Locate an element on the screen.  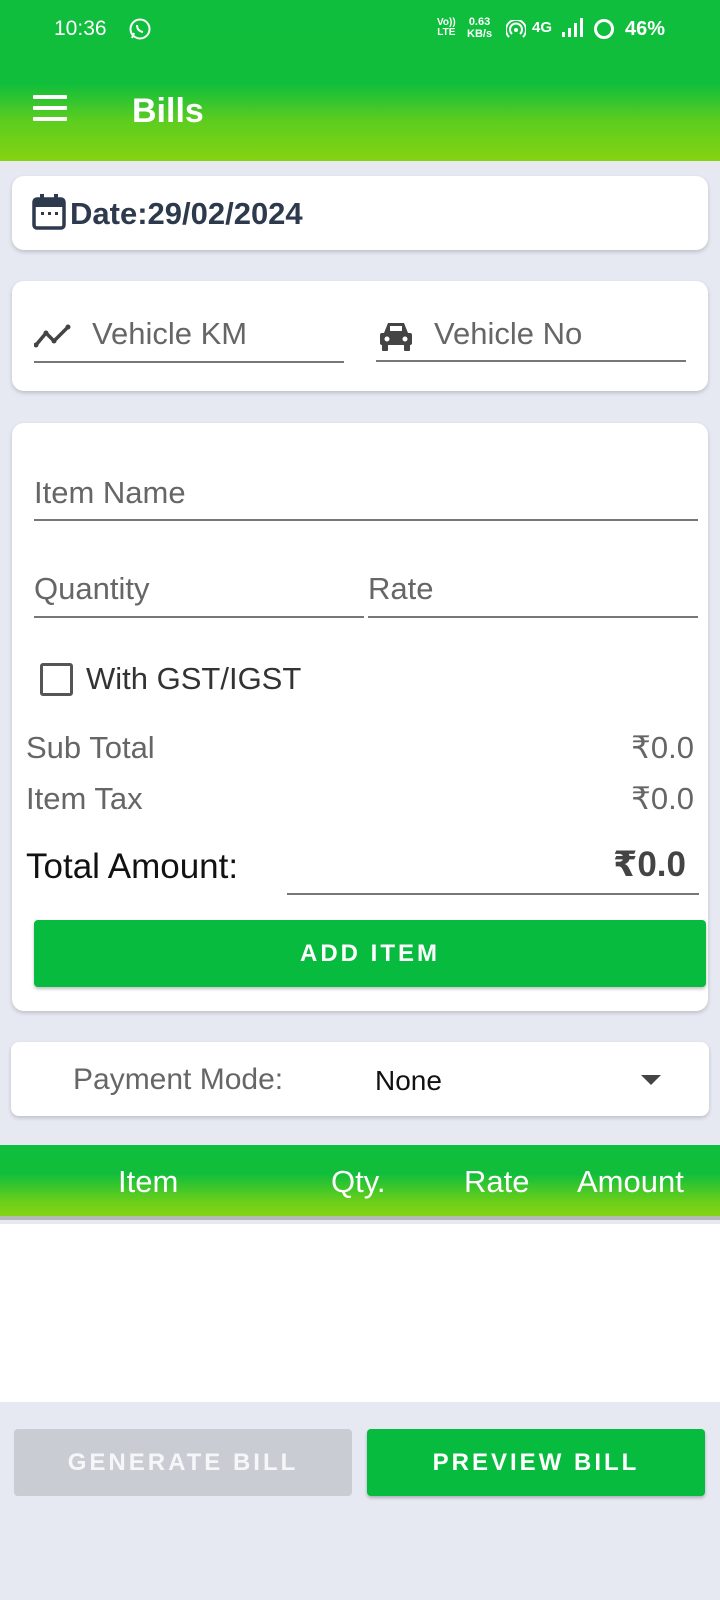
items-table-header: Item Qty. Rate Amount is located at coordinates (360, 1182).